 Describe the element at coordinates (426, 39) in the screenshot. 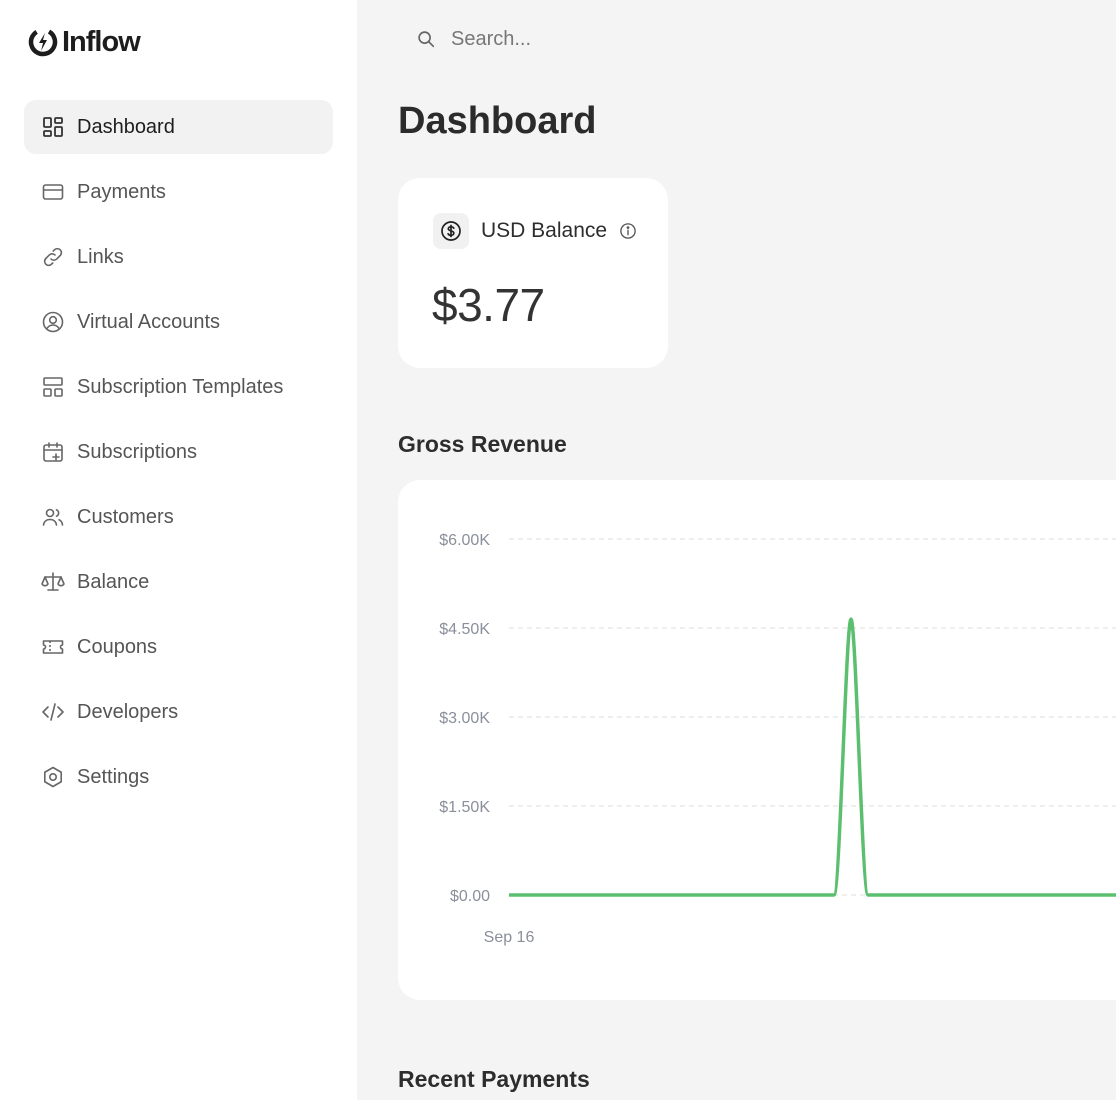

I see `search-icon` at that location.